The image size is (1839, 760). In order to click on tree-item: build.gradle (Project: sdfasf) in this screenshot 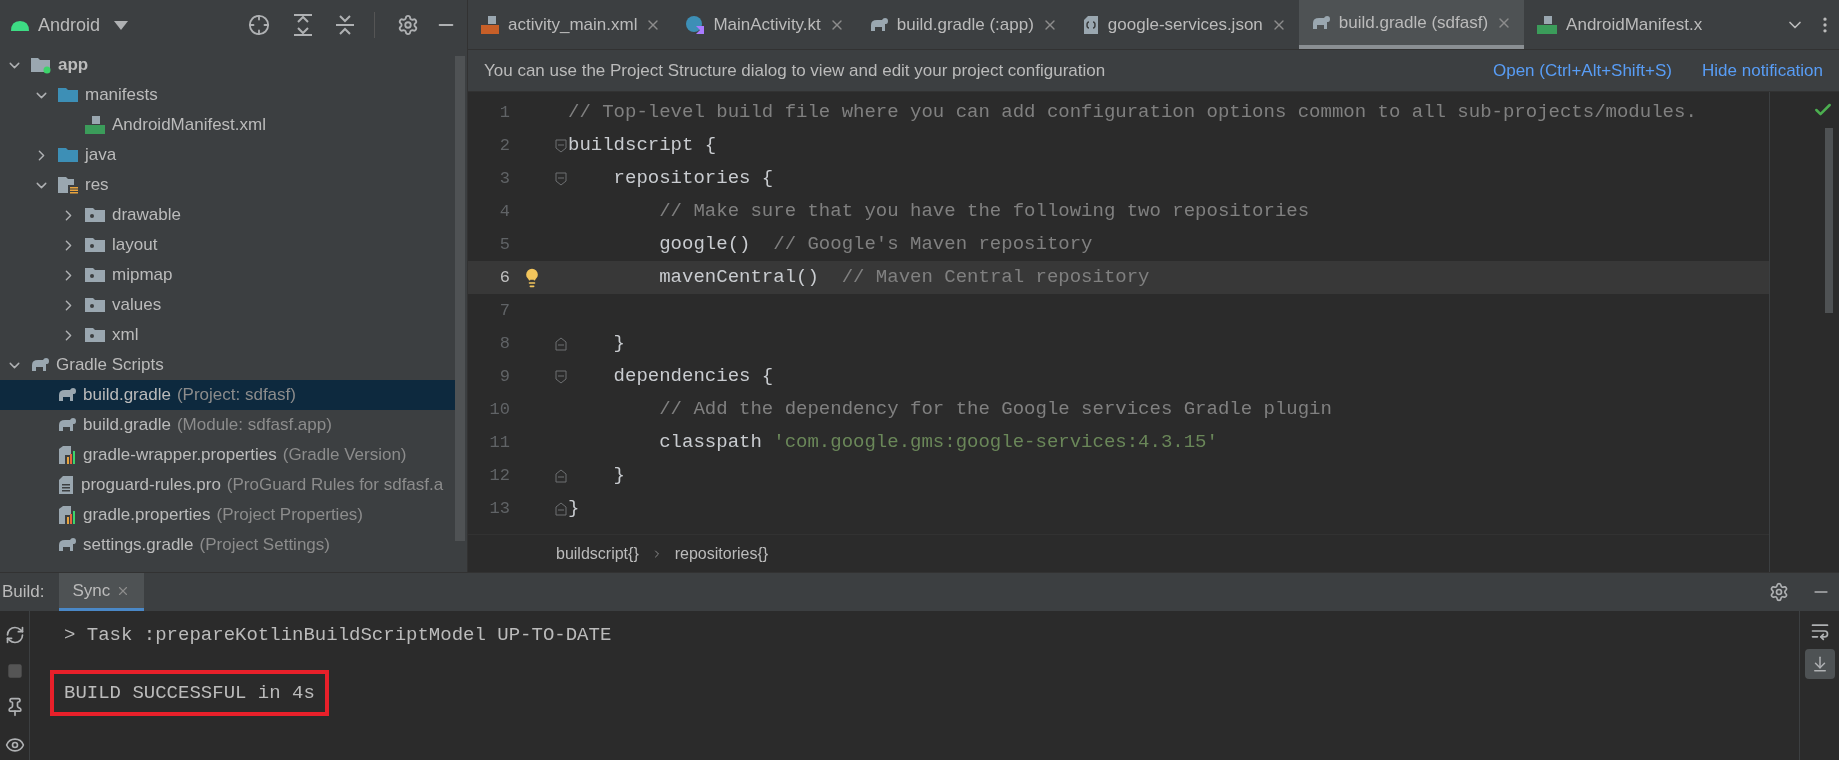, I will do `click(227, 395)`.